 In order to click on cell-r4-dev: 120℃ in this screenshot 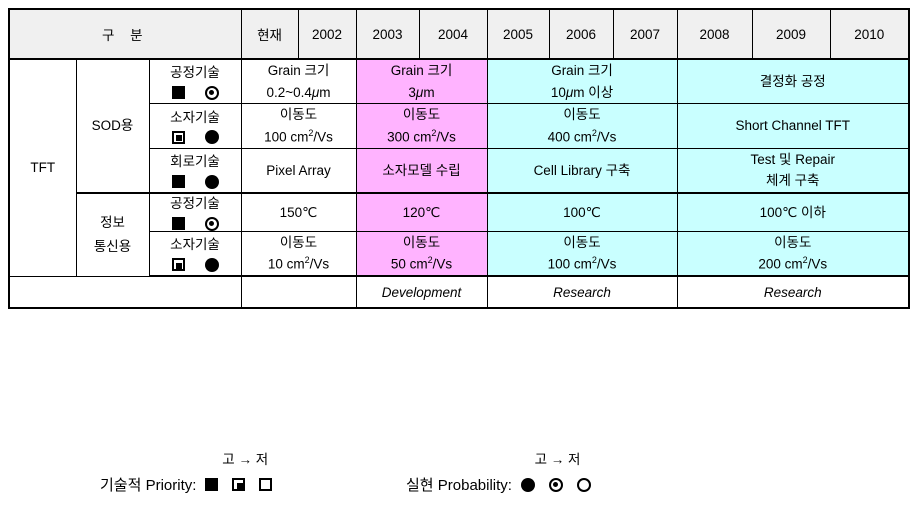, I will do `click(421, 212)`.